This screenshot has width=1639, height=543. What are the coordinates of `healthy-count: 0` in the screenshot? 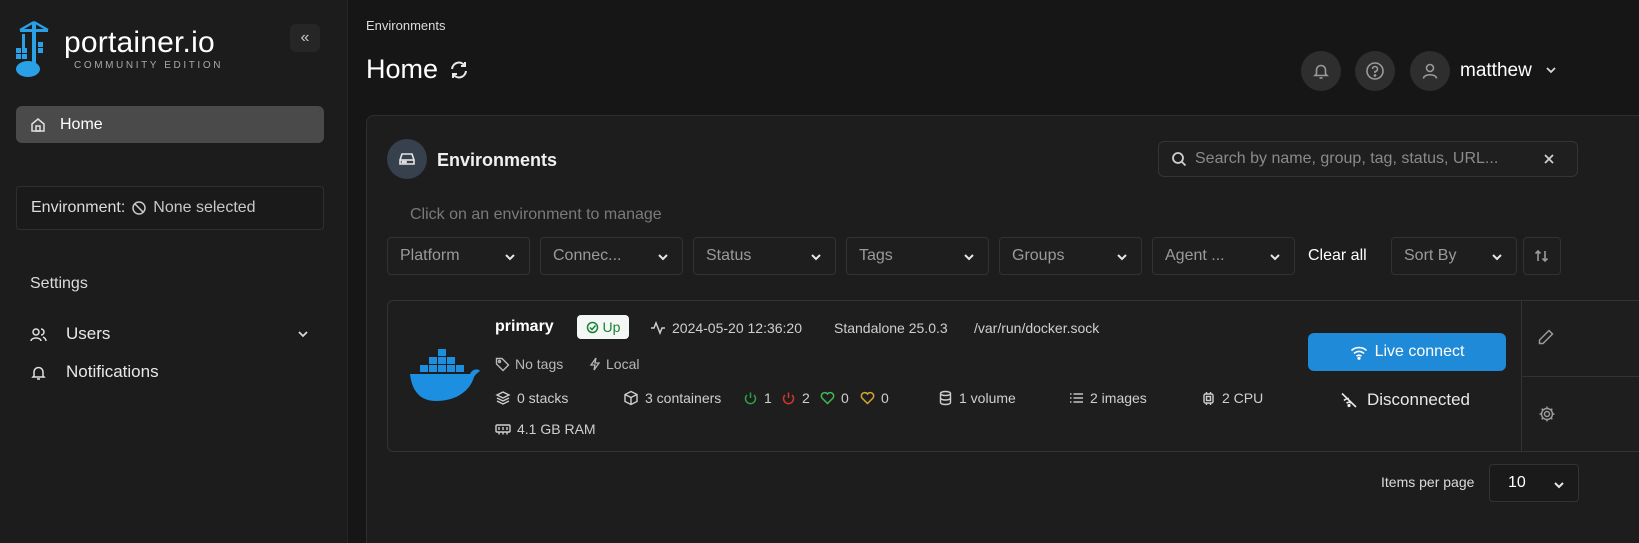 It's located at (834, 398).